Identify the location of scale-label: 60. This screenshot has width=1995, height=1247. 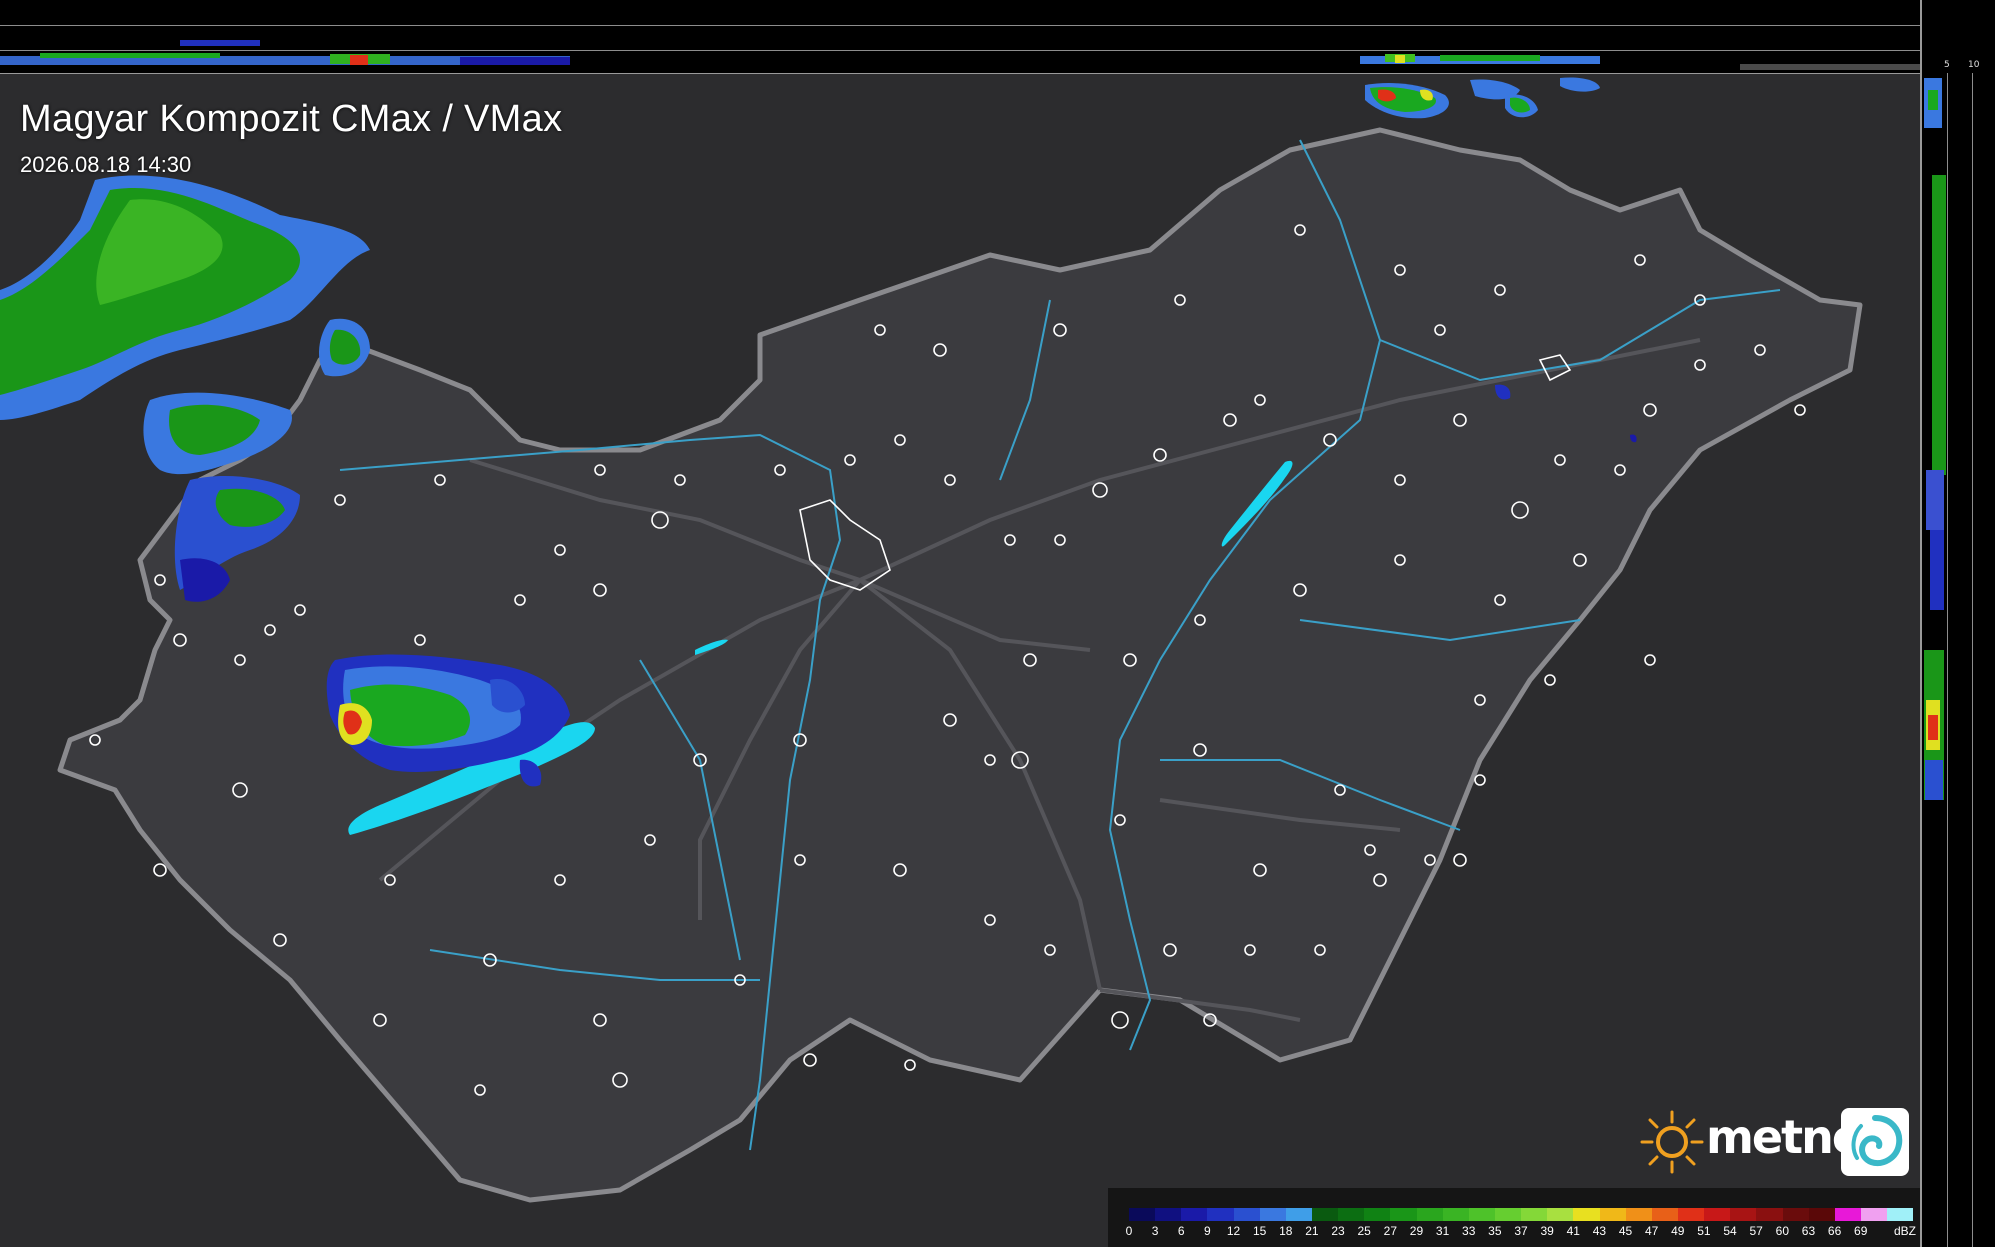
(1782, 1231).